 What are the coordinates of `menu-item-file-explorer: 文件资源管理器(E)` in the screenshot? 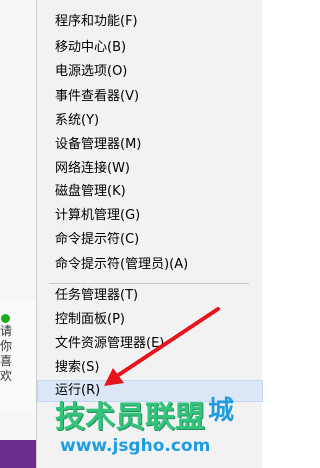 It's located at (150, 344).